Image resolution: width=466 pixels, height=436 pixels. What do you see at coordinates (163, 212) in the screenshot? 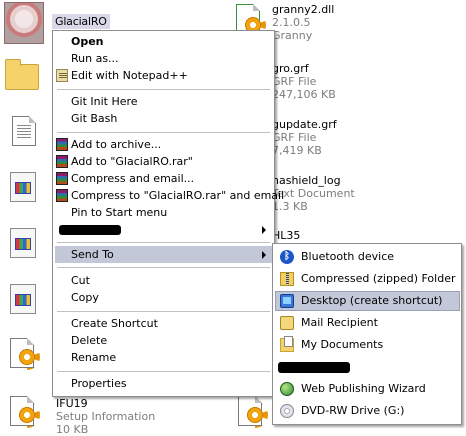
I see `menu-item-pin-start: Pin to Start menu` at bounding box center [163, 212].